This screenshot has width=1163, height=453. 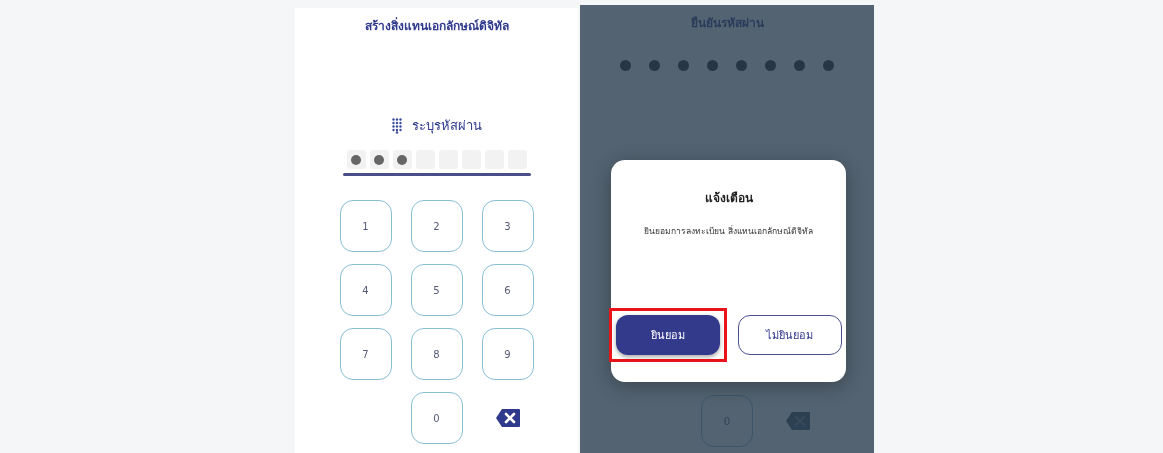 What do you see at coordinates (436, 354) in the screenshot?
I see `digit-key: 8` at bounding box center [436, 354].